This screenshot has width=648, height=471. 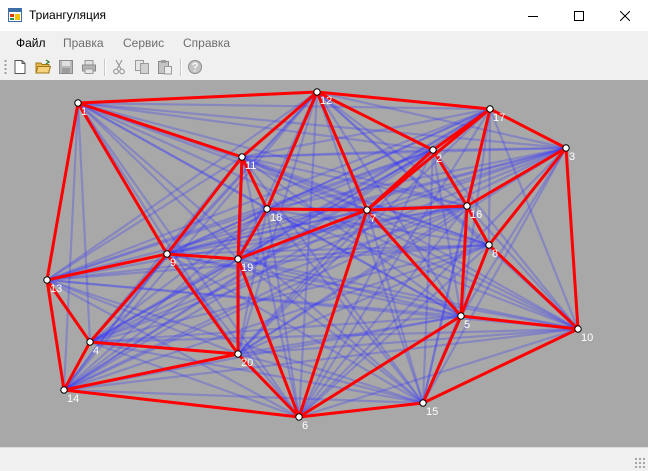 What do you see at coordinates (572, 157) in the screenshot?
I see `point-label: 3` at bounding box center [572, 157].